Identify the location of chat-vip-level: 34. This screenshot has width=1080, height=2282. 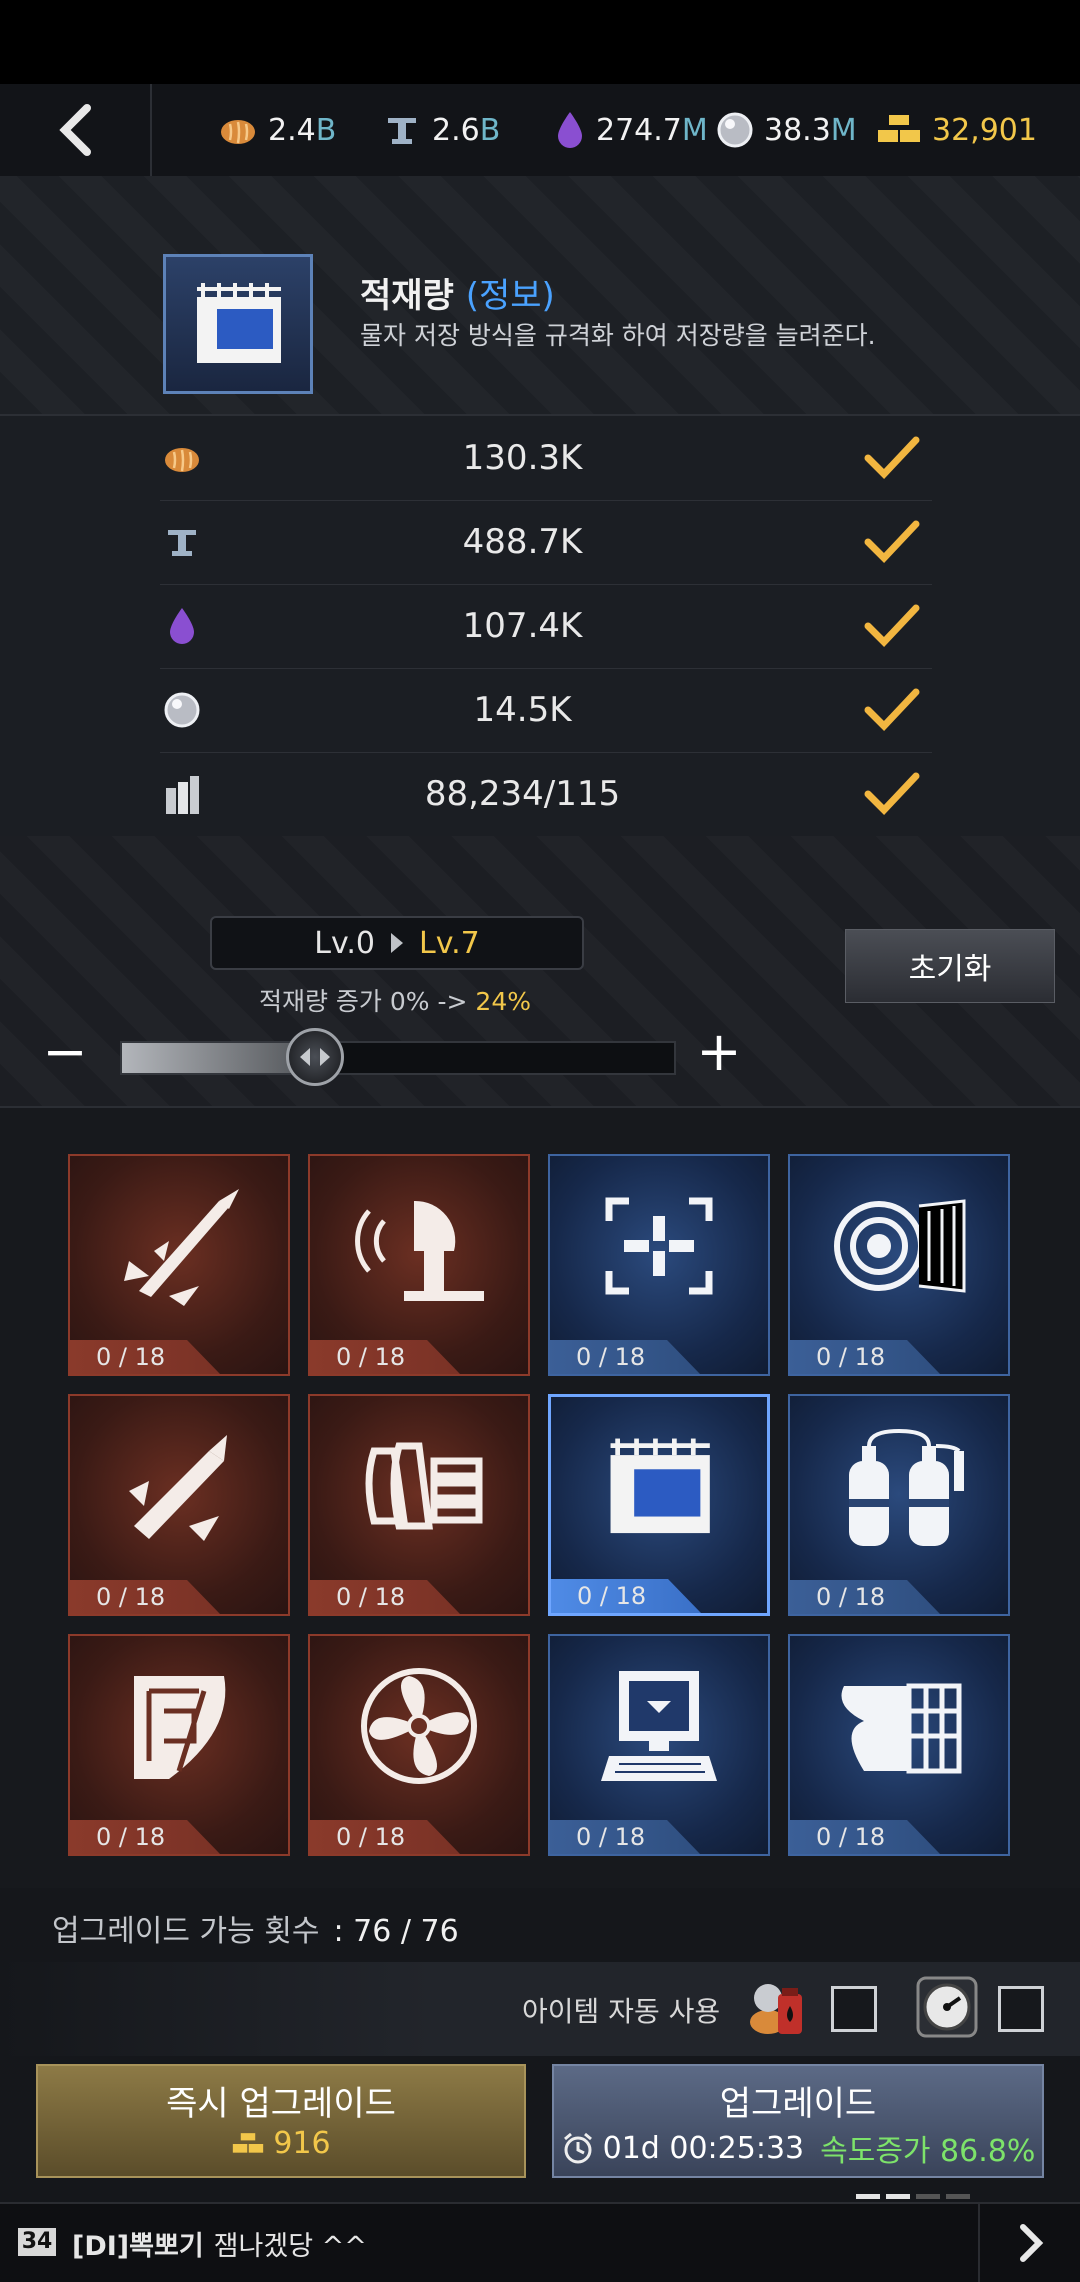
(37, 2242).